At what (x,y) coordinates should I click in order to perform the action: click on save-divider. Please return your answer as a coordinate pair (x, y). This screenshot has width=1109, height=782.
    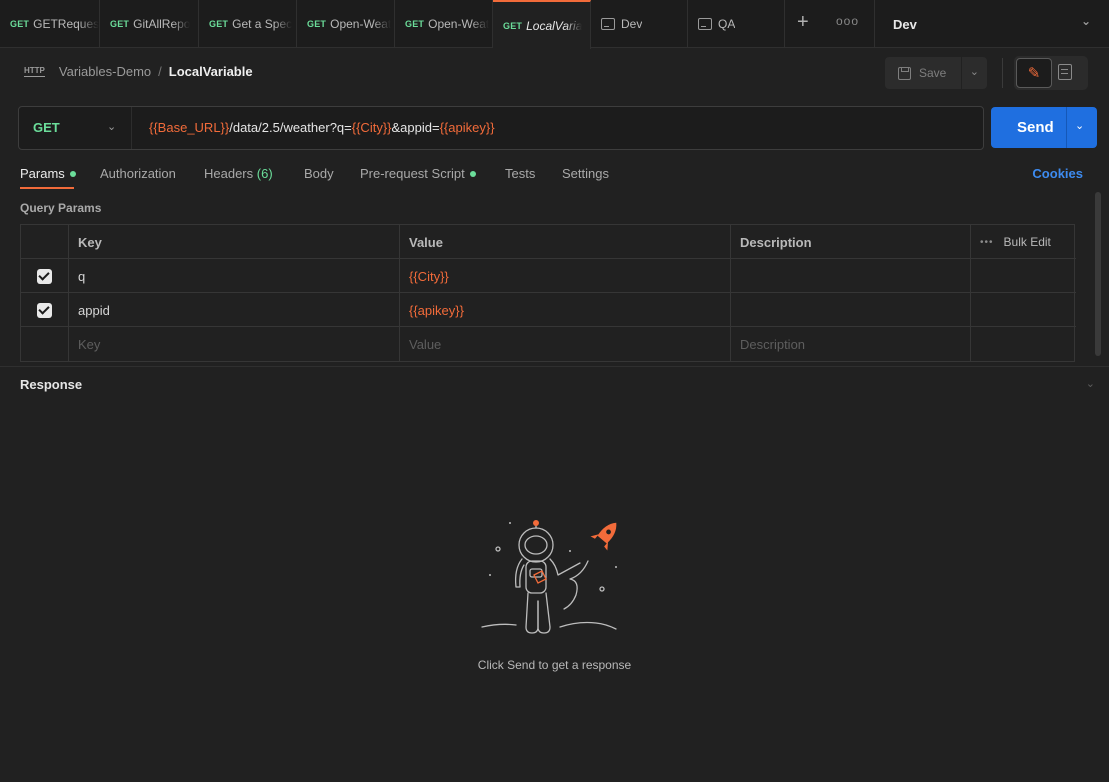
    Looking at the image, I should click on (961, 73).